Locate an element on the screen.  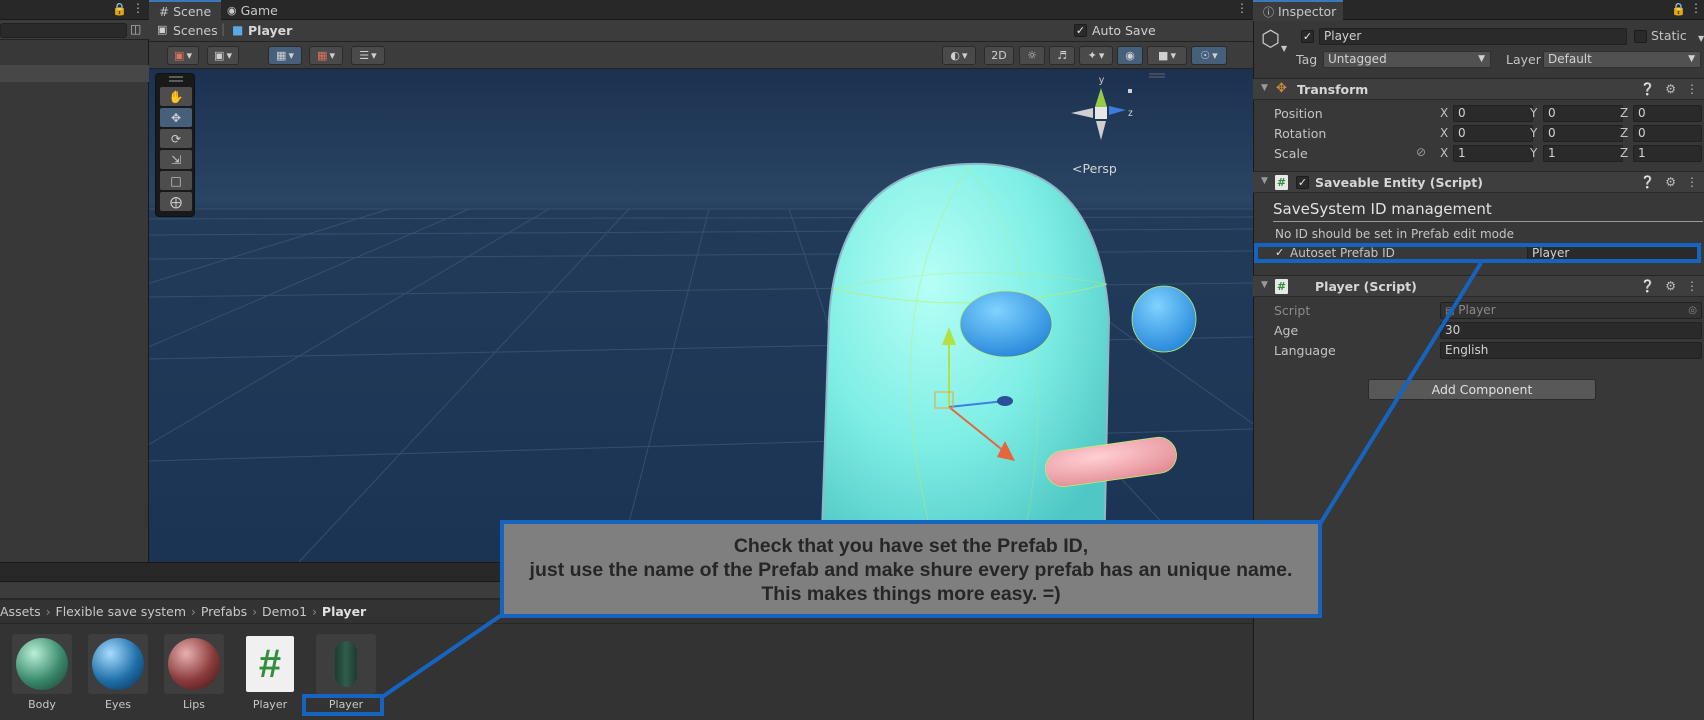
callout-line-1: Check that you have set the Prefab ID, is located at coordinates (911, 546).